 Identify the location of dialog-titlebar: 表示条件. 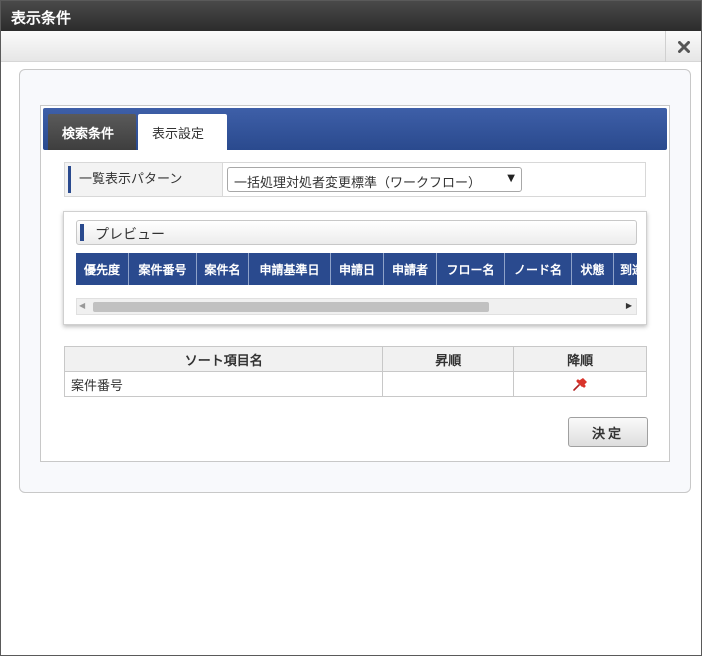
(351, 16).